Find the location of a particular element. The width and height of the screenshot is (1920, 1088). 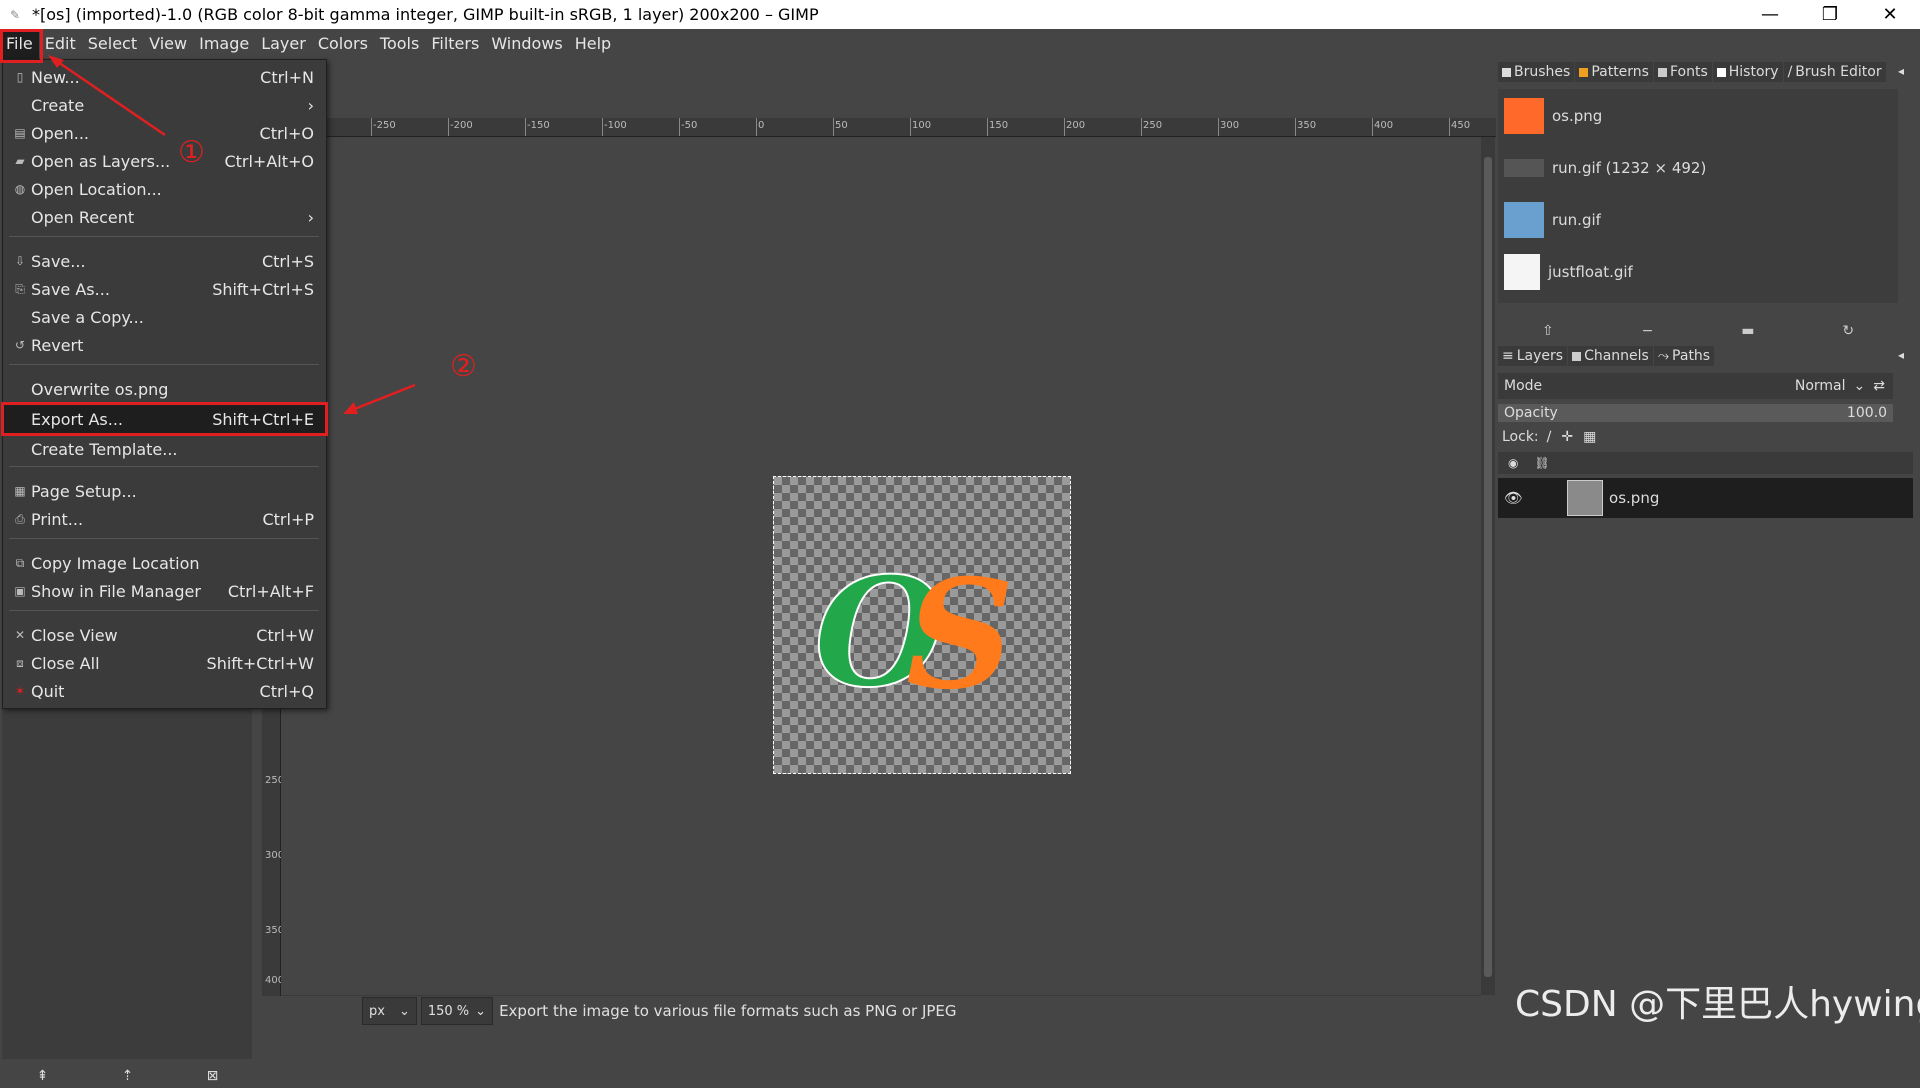

layer-mode-row: Mode Normal ⌄ ⇄ is located at coordinates (1695, 386).